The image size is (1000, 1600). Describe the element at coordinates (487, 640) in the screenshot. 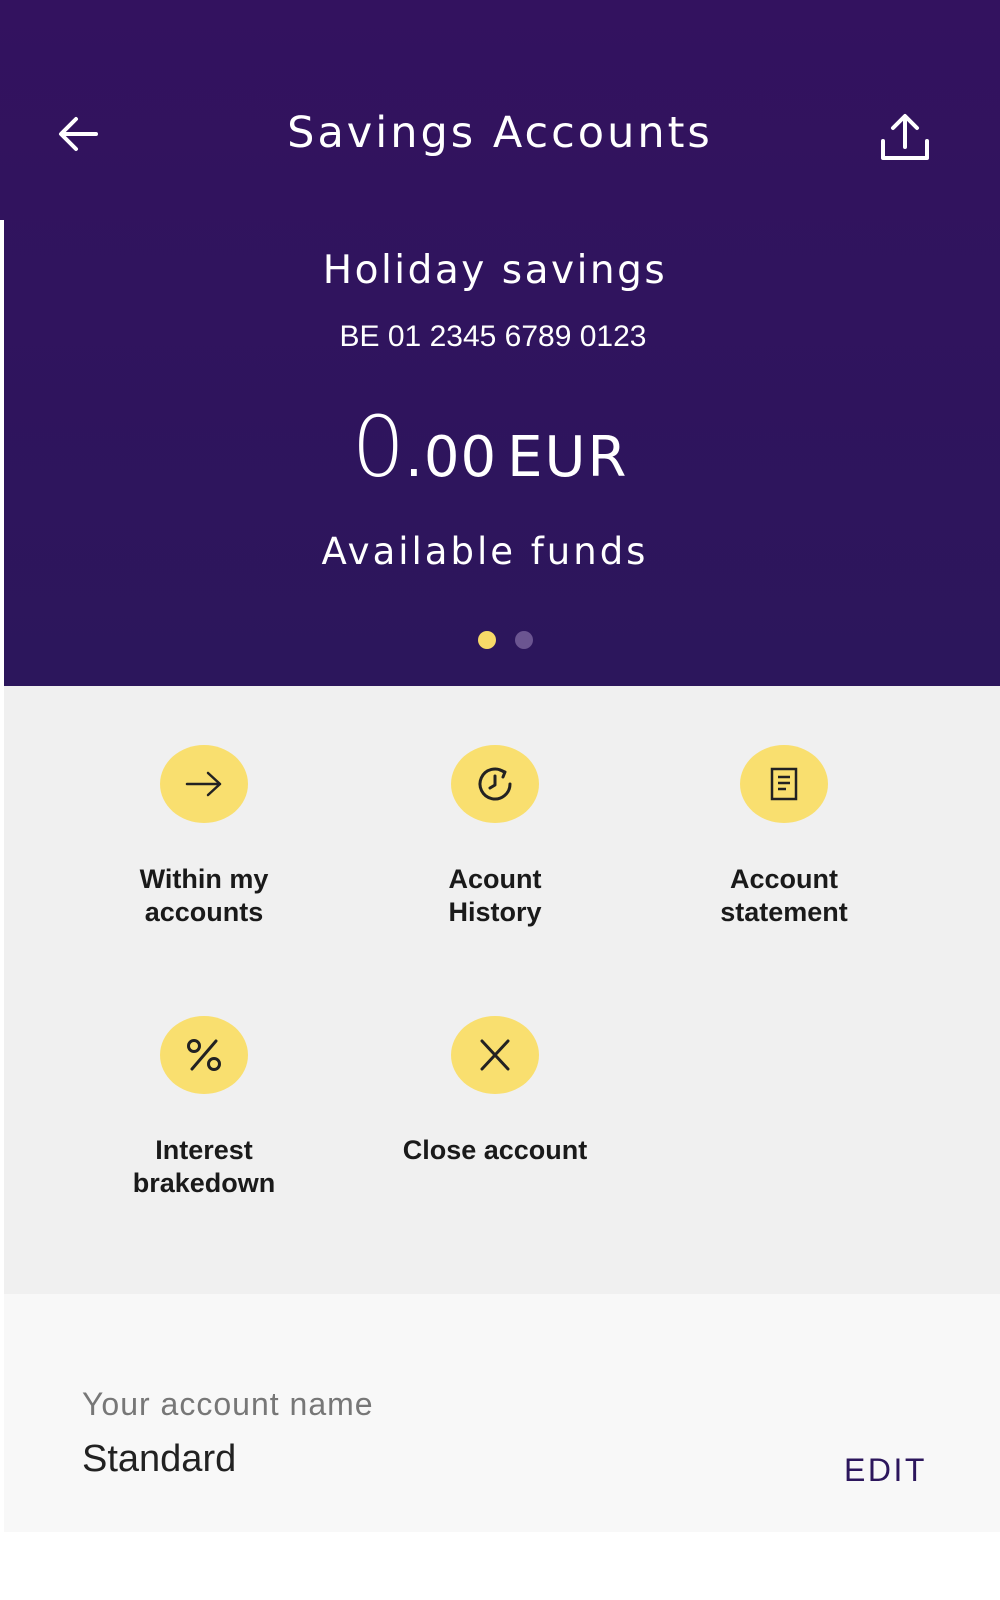

I see `pagination-dot-active` at that location.